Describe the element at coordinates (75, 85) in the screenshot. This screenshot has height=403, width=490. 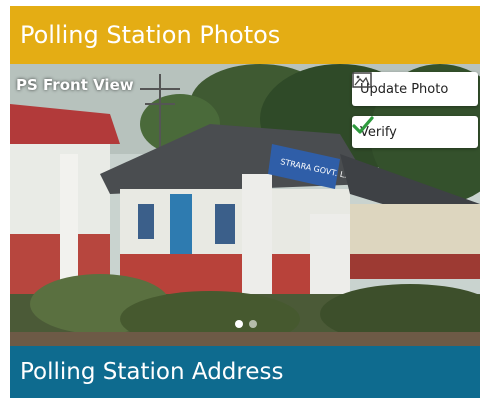
I see `photo-caption: PS Front View` at that location.